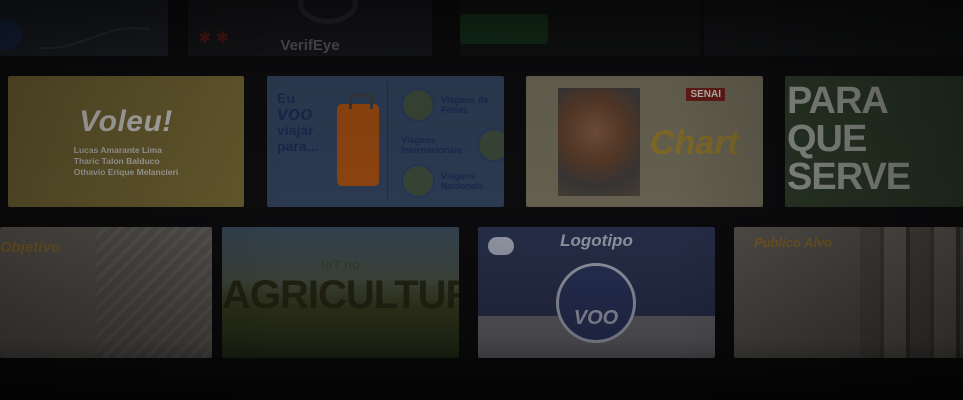  I want to click on paint-face-photo, so click(599, 142).